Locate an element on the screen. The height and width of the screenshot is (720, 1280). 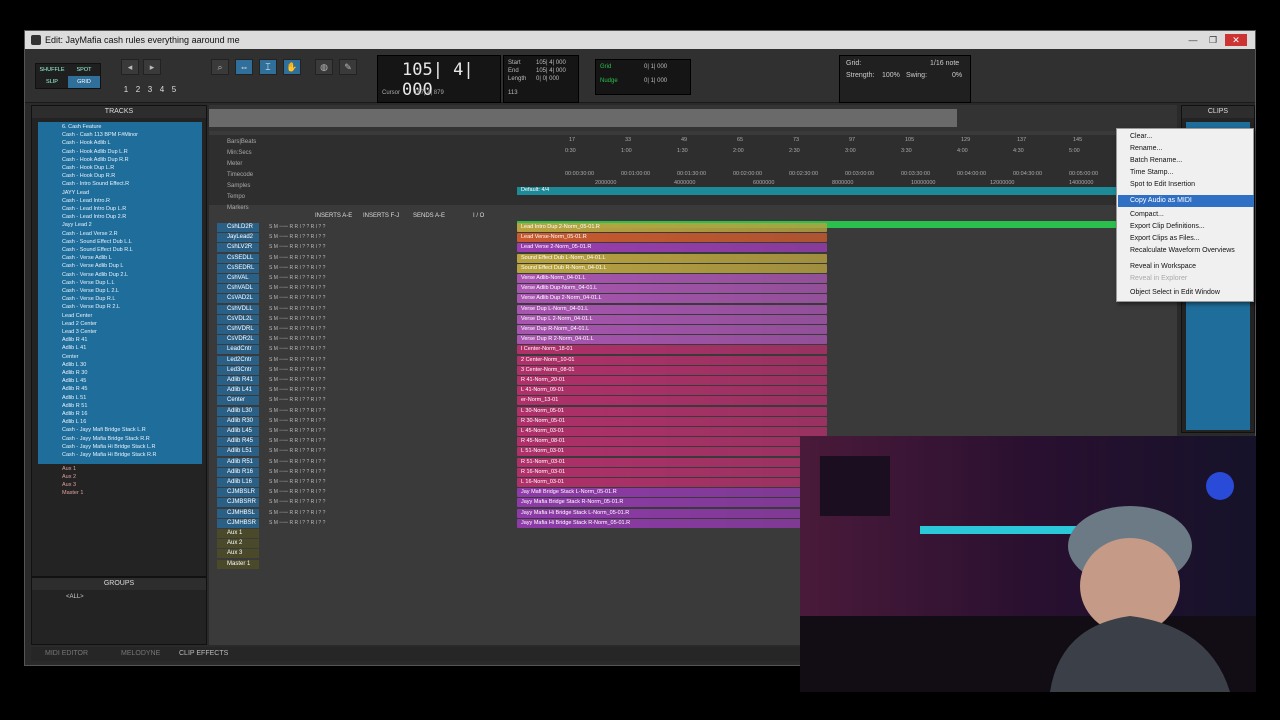
track-row: CshLV2R S M ▫▫▫▫▫ R R I ? ? R I ? ? is located at coordinates (363, 248).